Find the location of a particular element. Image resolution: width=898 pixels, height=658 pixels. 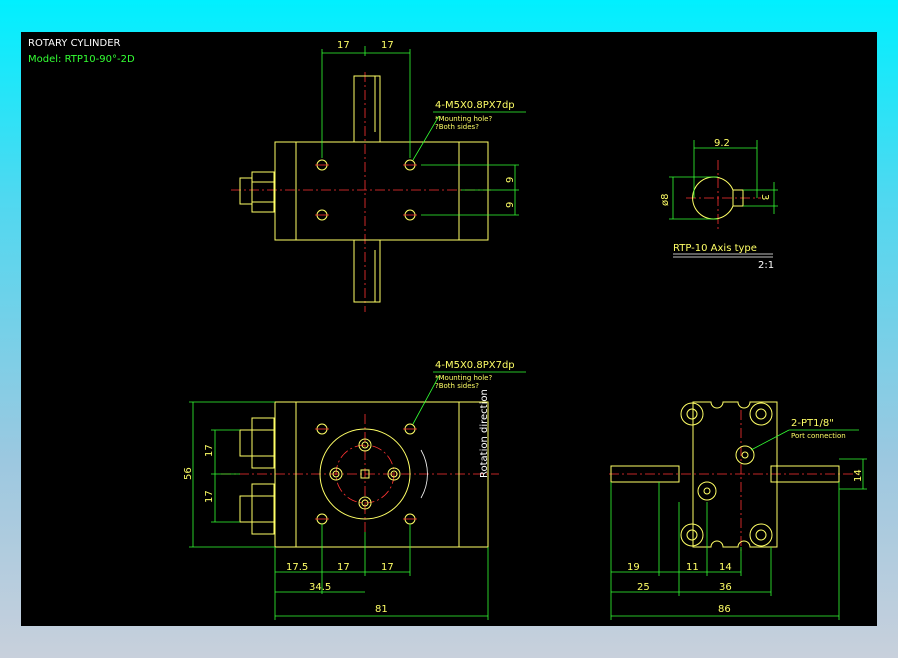

side-dim-right: 14 is located at coordinates (858, 475).